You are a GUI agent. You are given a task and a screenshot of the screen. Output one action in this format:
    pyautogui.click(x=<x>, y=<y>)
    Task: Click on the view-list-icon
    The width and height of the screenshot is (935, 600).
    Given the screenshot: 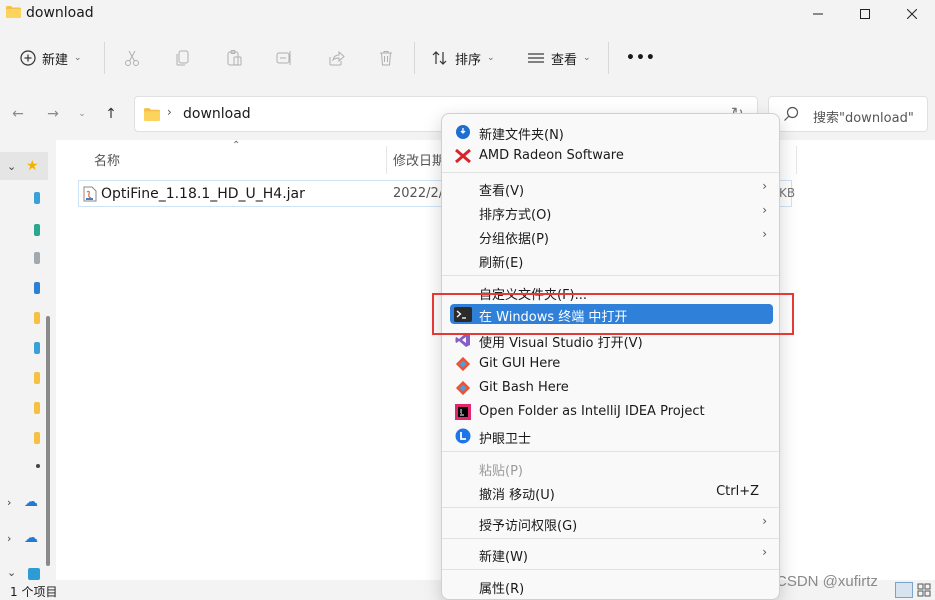 What is the action you would take?
    pyautogui.click(x=536, y=58)
    